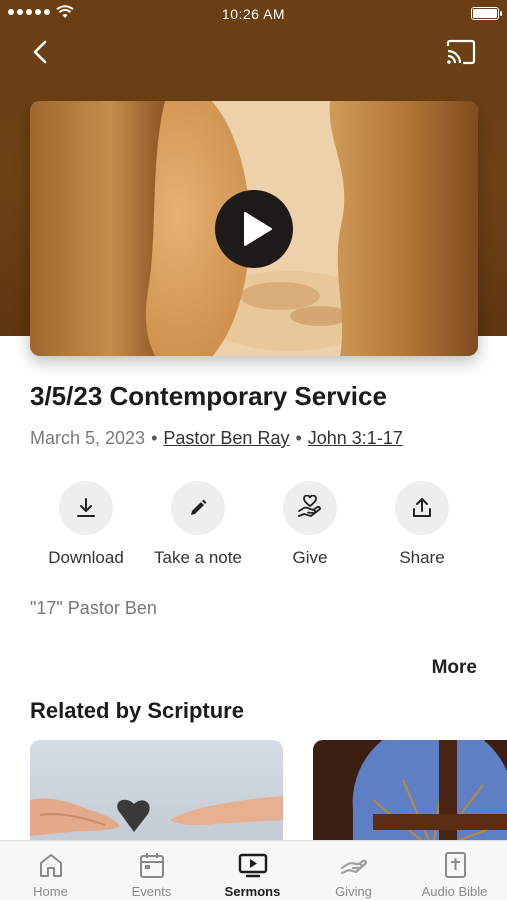 The height and width of the screenshot is (900, 507). Describe the element at coordinates (422, 557) in the screenshot. I see `share-label: Share` at that location.